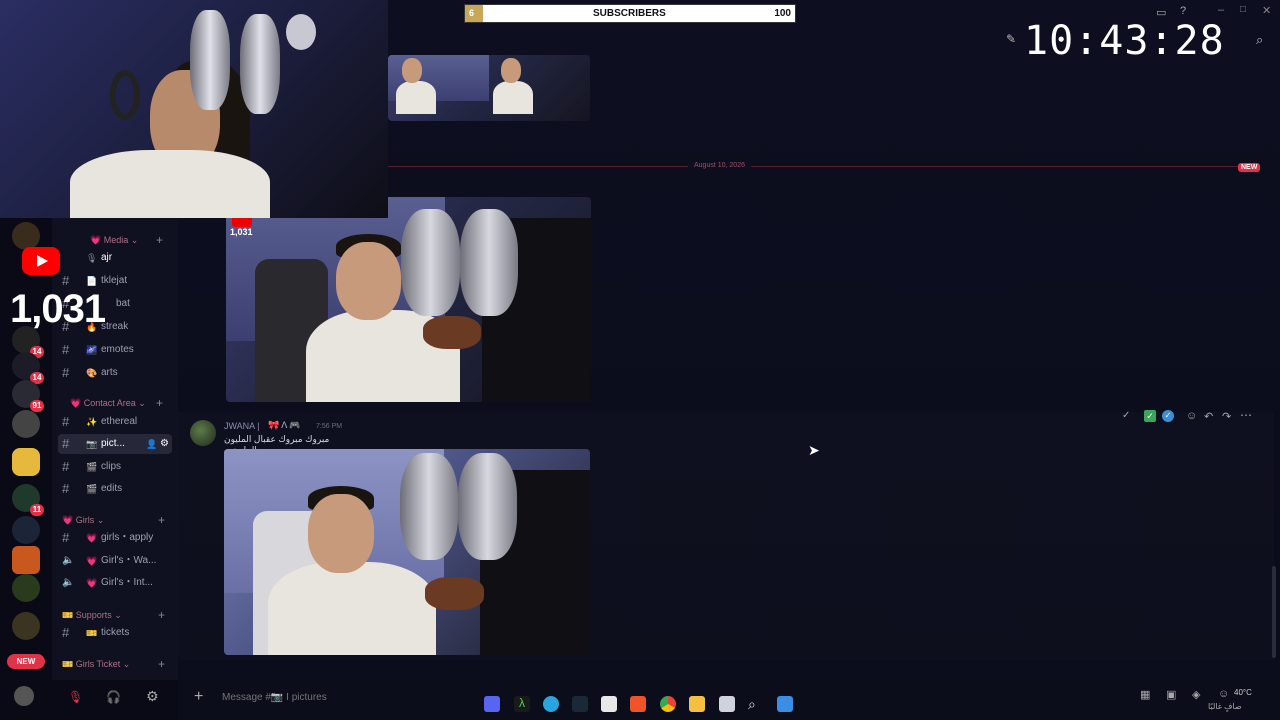  I want to click on sticker-icon: ◈, so click(1196, 694).